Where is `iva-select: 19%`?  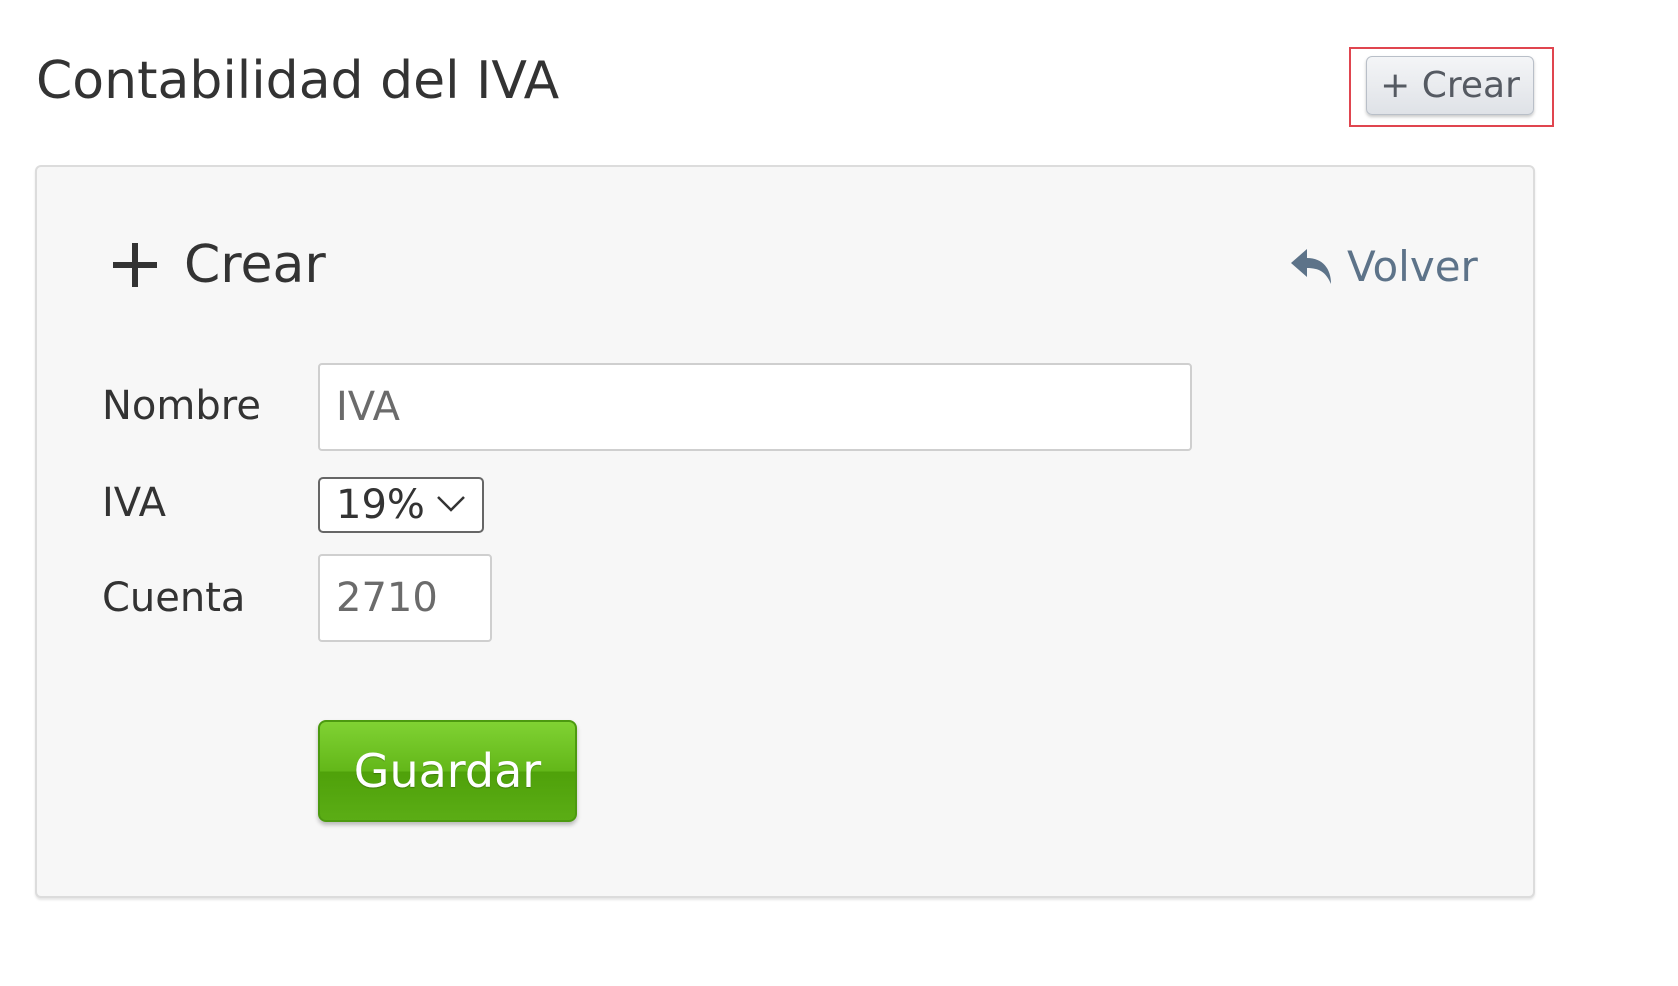
iva-select: 19% is located at coordinates (401, 505).